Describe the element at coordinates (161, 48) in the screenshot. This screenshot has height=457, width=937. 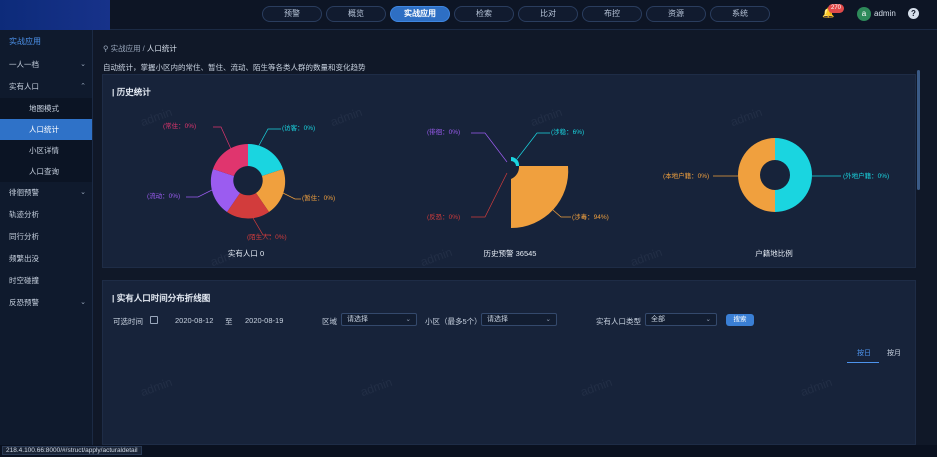
I see `breadcrumb-current: 人口统计` at that location.